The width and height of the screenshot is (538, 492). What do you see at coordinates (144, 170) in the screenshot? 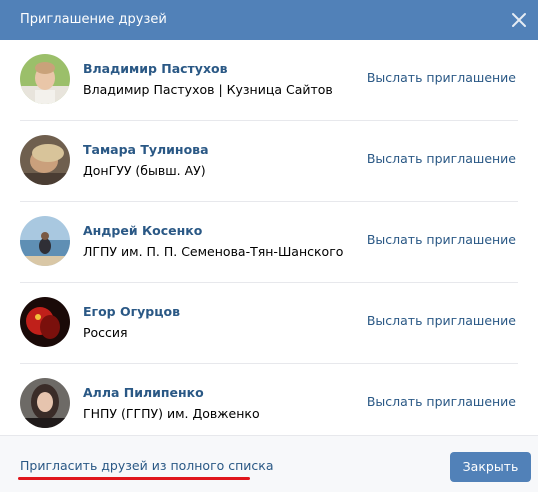
I see `friend-description: ДонГУУ (бывш. АУ)` at bounding box center [144, 170].